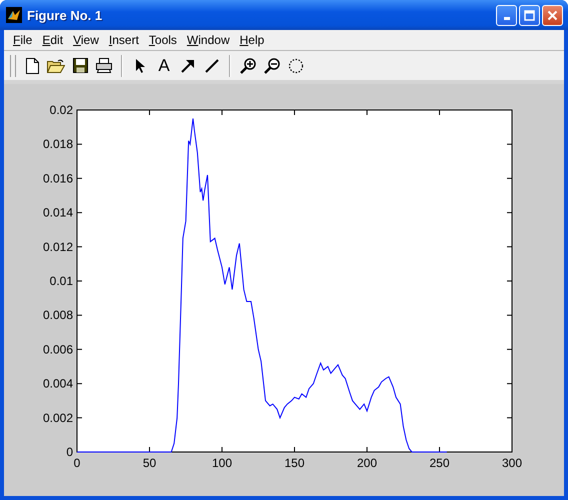  What do you see at coordinates (32, 66) in the screenshot?
I see `blank-page-icon` at bounding box center [32, 66].